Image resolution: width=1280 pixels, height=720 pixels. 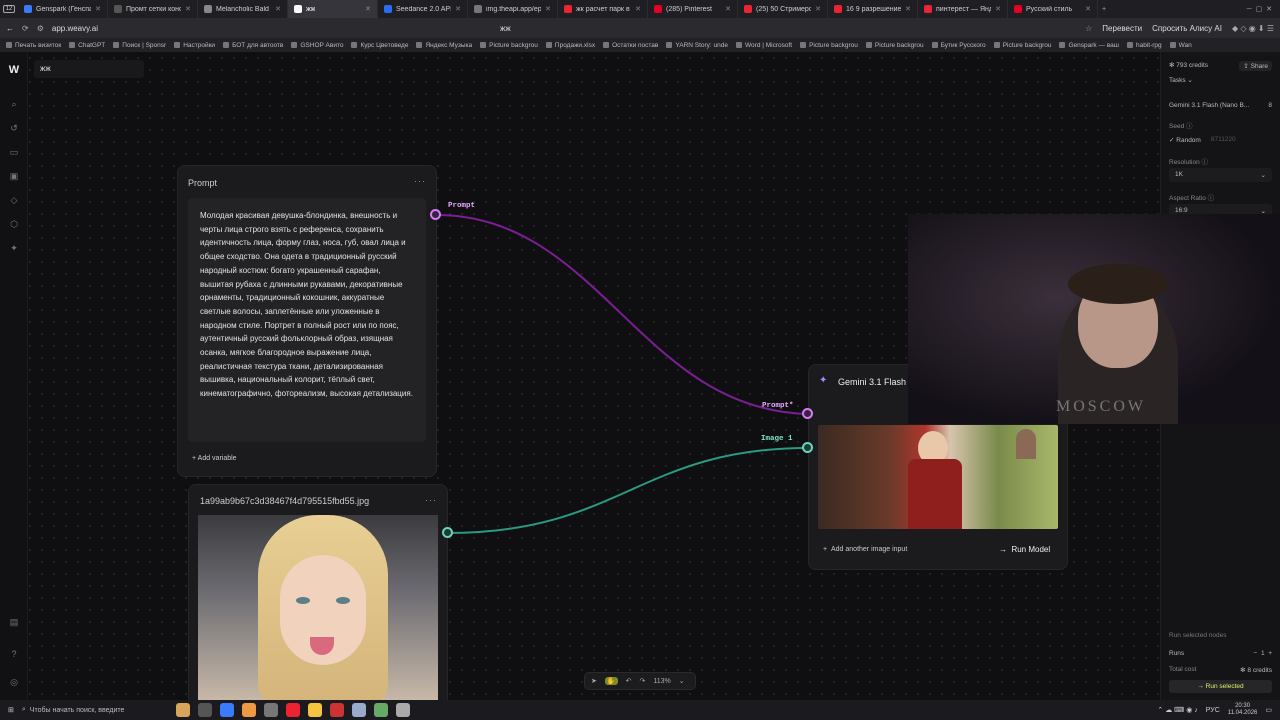 What do you see at coordinates (204, 710) in the screenshot?
I see `taskview-icon` at bounding box center [204, 710].